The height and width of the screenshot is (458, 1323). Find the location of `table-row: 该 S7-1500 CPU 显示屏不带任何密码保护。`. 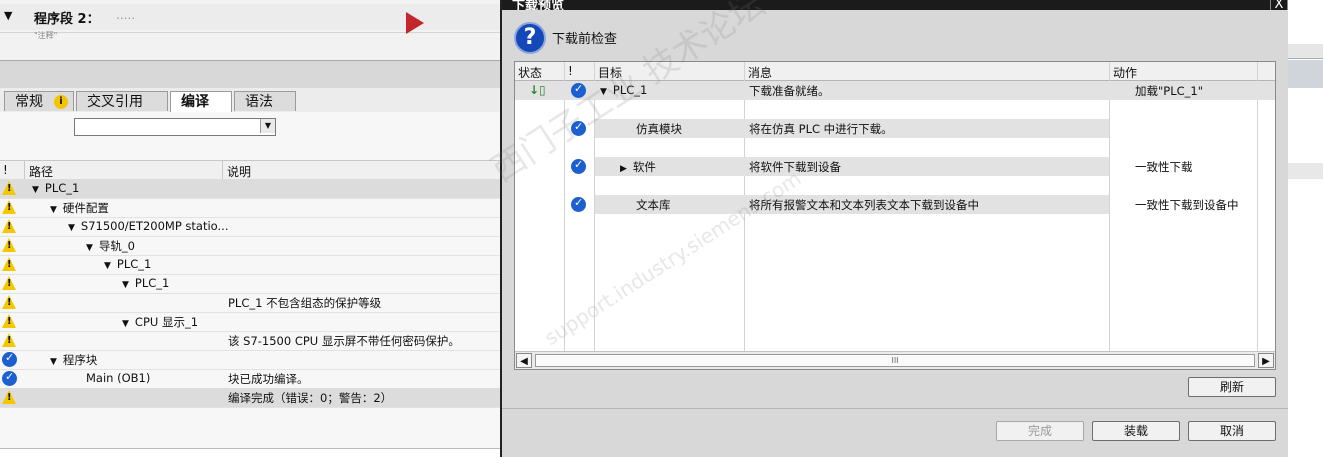

table-row: 该 S7-1500 CPU 显示屏不带任何密码保护。 is located at coordinates (250, 341).